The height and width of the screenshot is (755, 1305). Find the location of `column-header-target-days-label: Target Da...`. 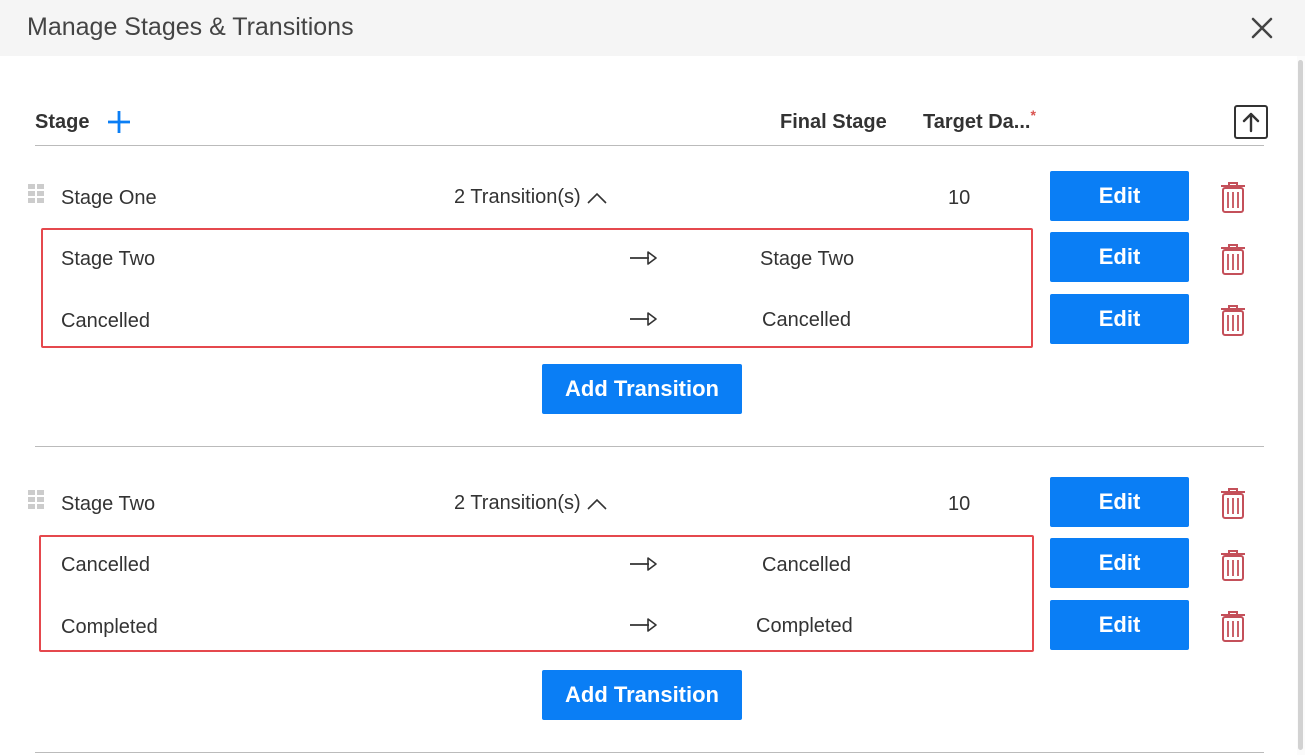

column-header-target-days-label: Target Da... is located at coordinates (977, 122).